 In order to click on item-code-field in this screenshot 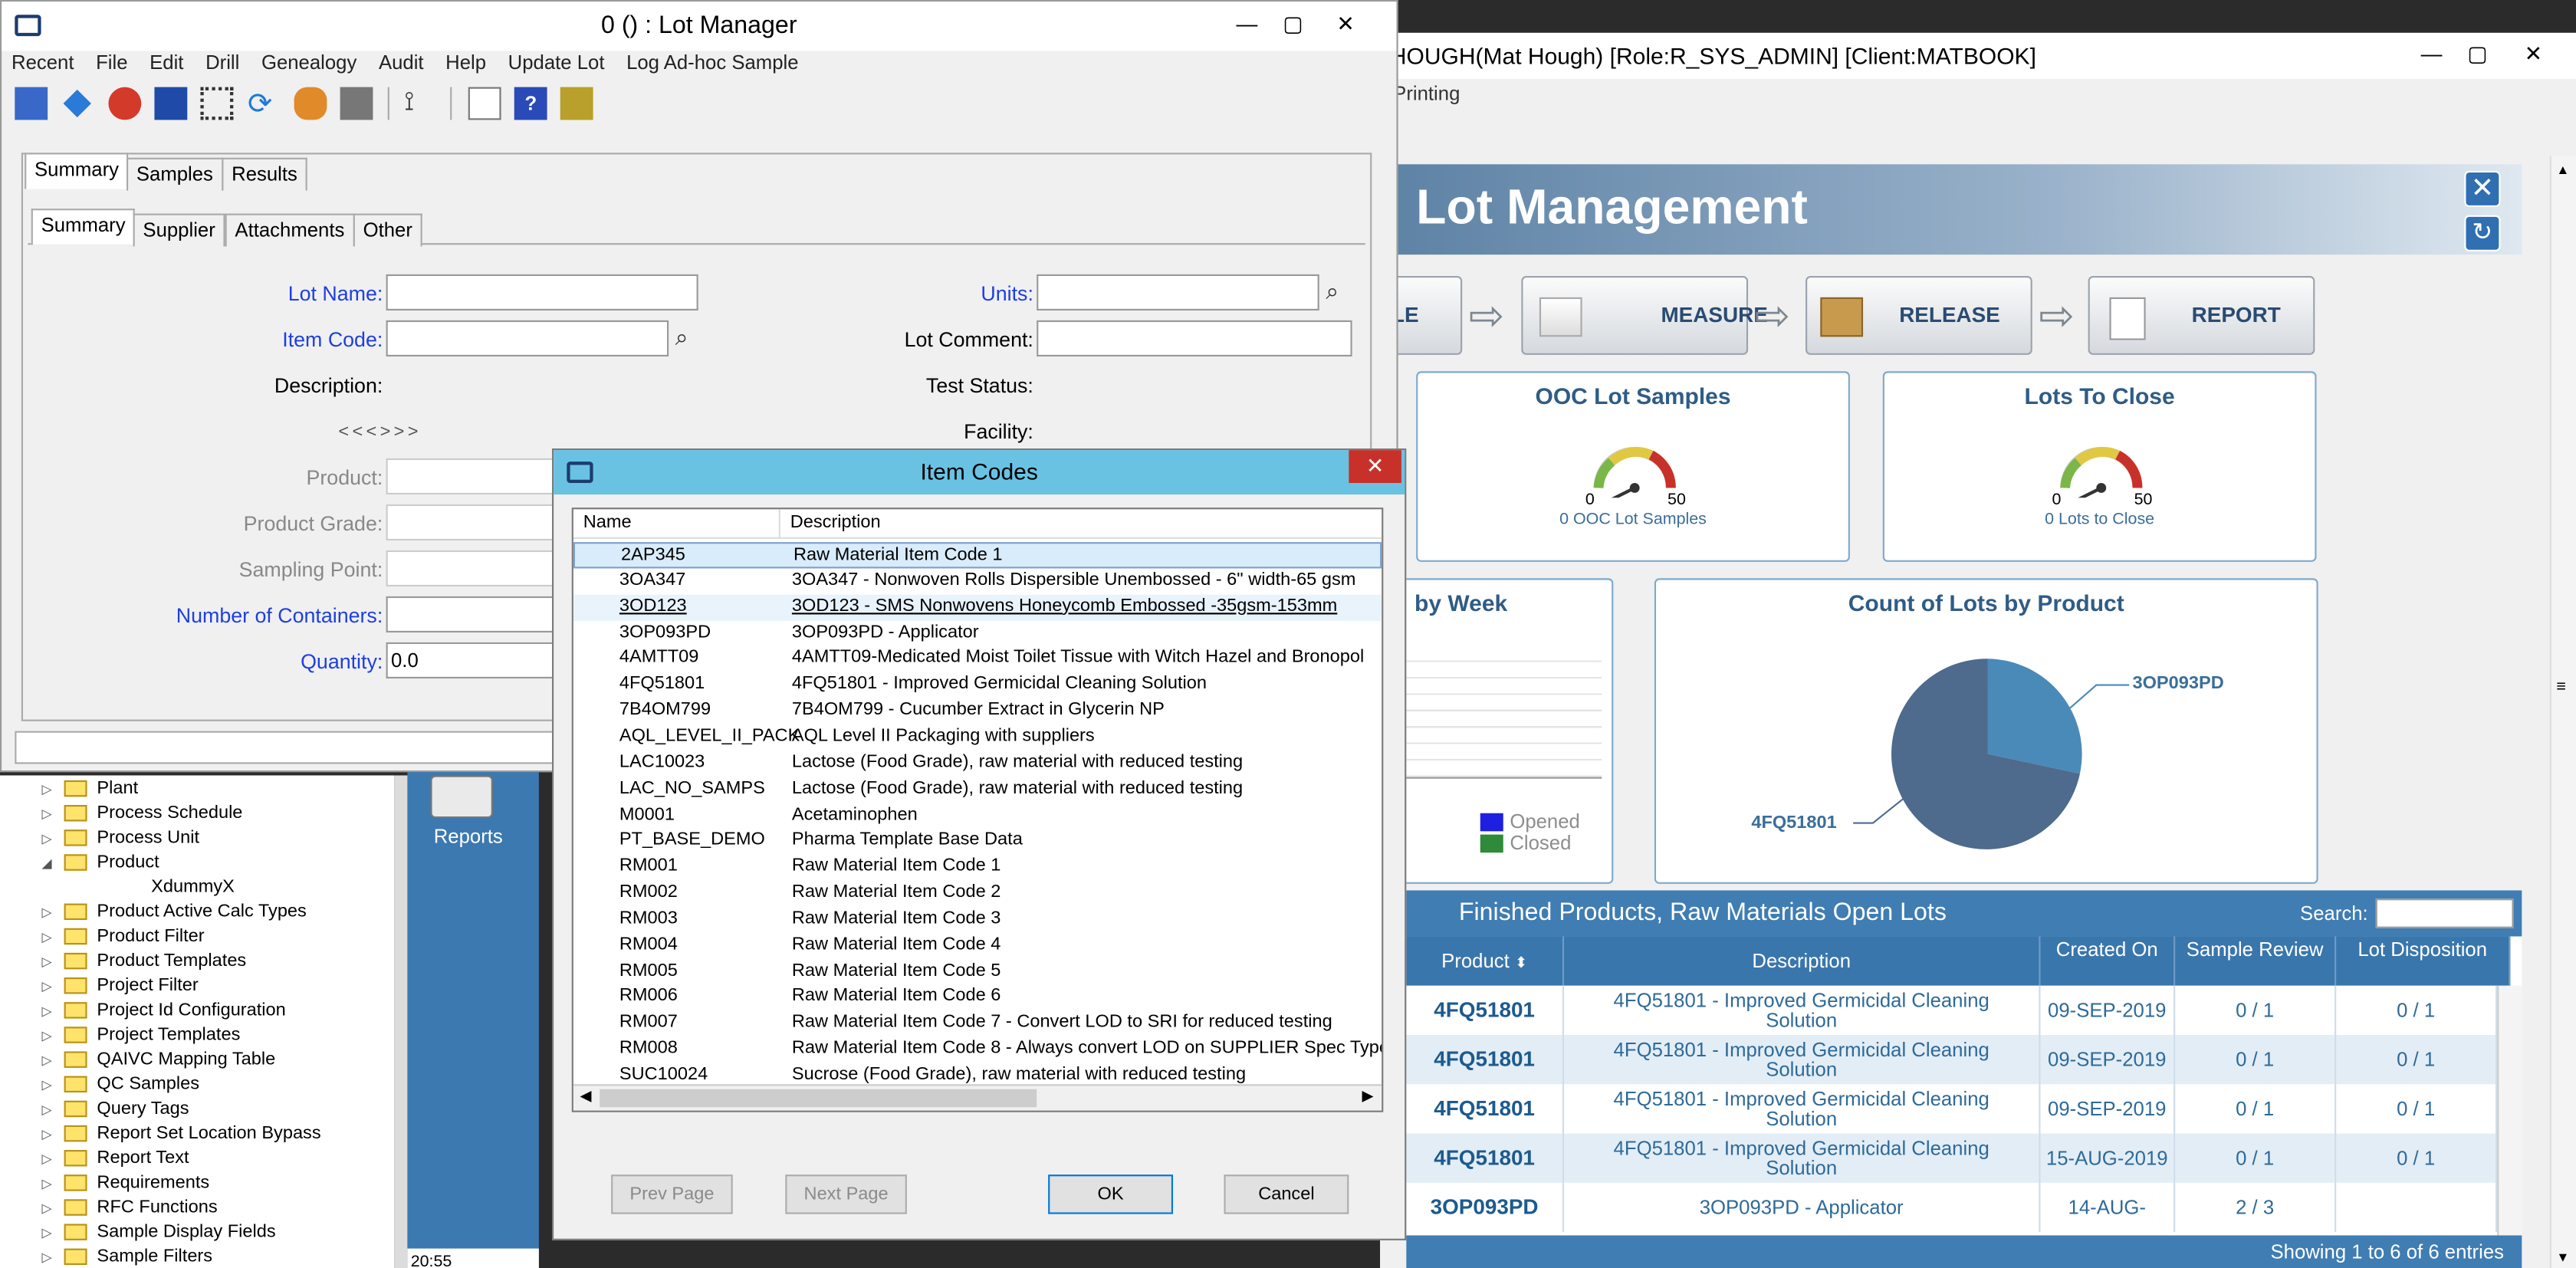, I will do `click(528, 338)`.